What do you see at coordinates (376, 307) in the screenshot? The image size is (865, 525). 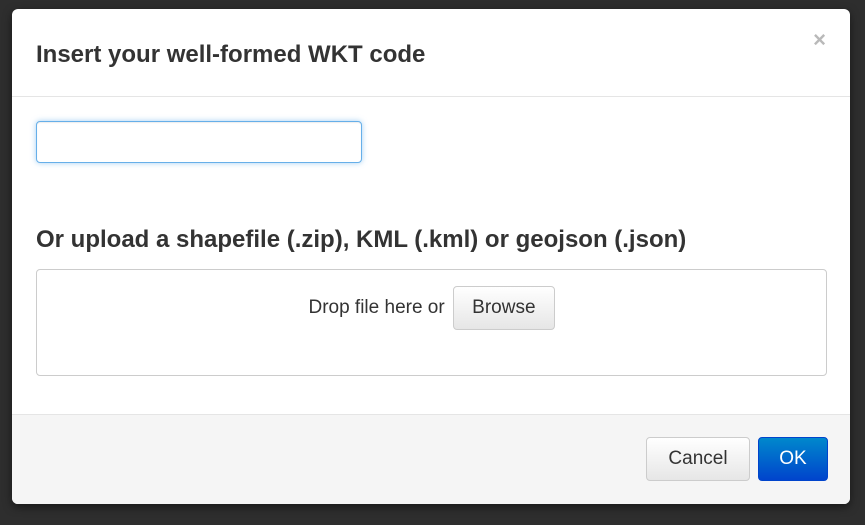 I see `dropzone-text: Drop file here or` at bounding box center [376, 307].